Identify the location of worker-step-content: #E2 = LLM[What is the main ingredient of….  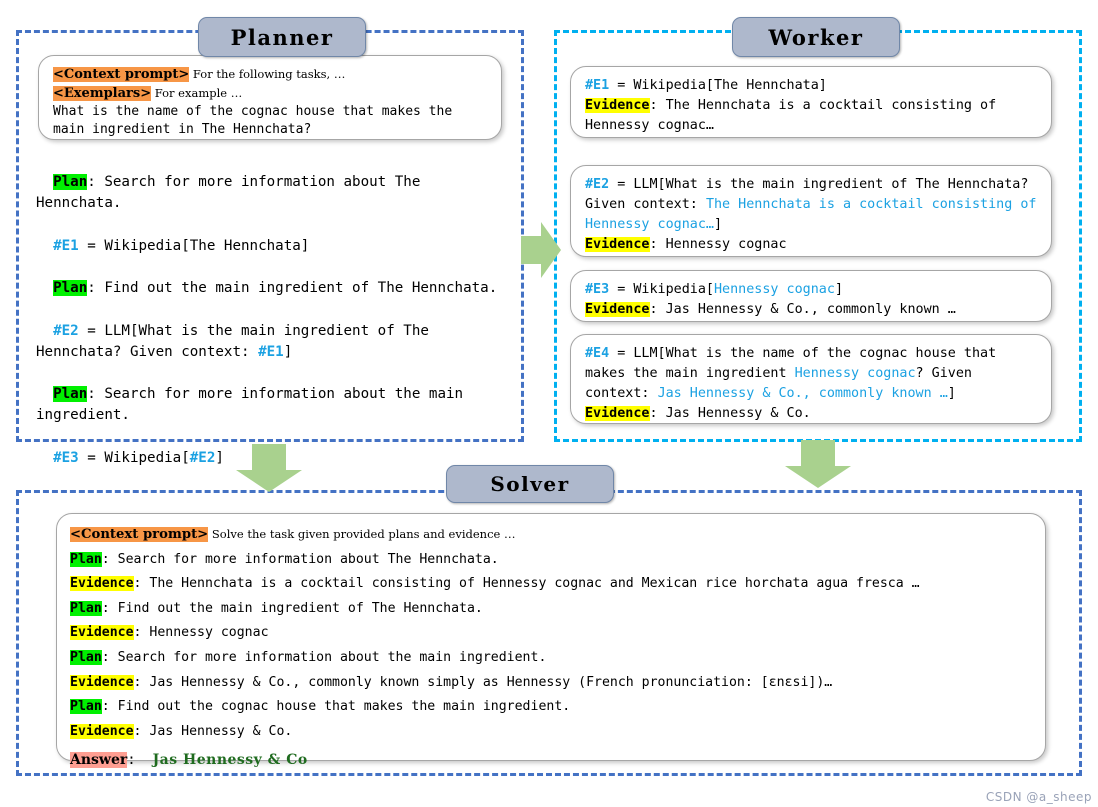
(811, 215).